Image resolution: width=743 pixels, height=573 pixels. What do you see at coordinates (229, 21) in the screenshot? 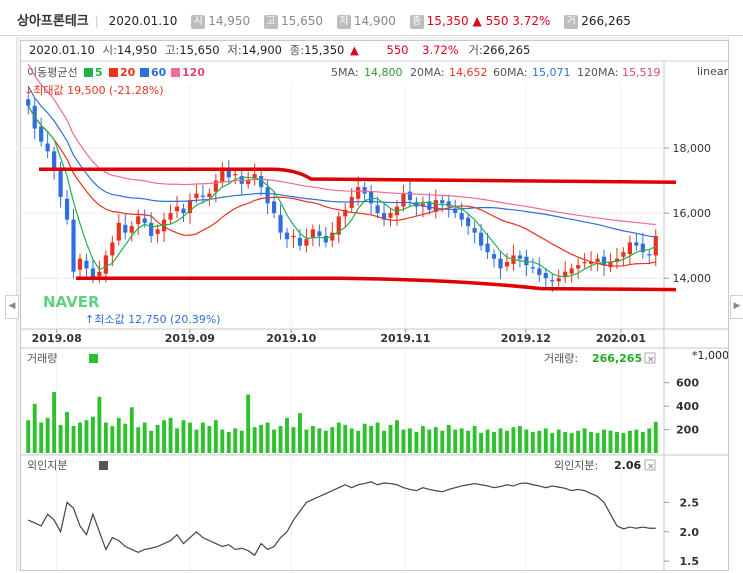
I see `summary-open: 14,950` at bounding box center [229, 21].